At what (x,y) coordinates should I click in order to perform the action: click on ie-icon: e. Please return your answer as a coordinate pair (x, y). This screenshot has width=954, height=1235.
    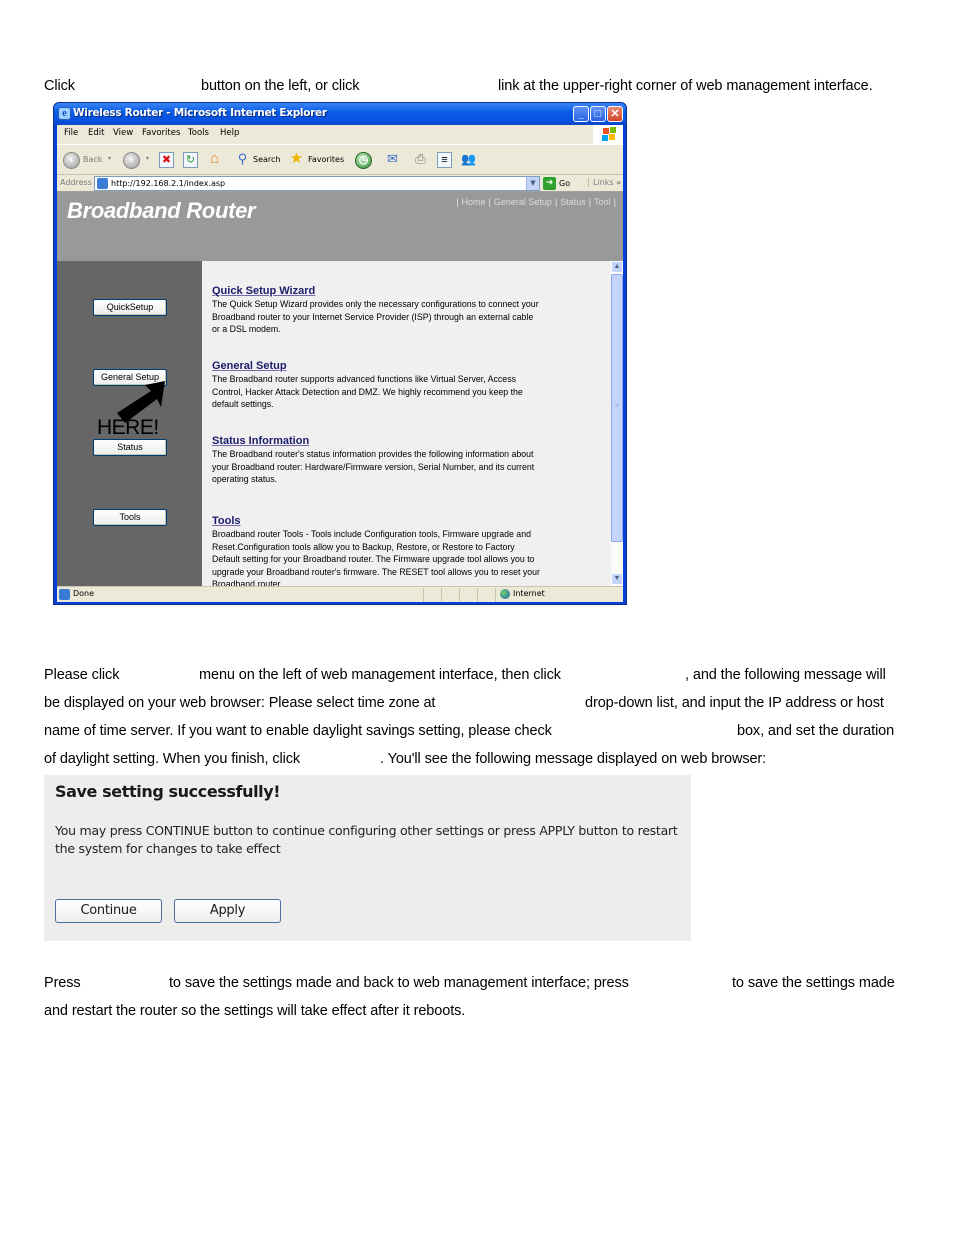
    Looking at the image, I should click on (64, 113).